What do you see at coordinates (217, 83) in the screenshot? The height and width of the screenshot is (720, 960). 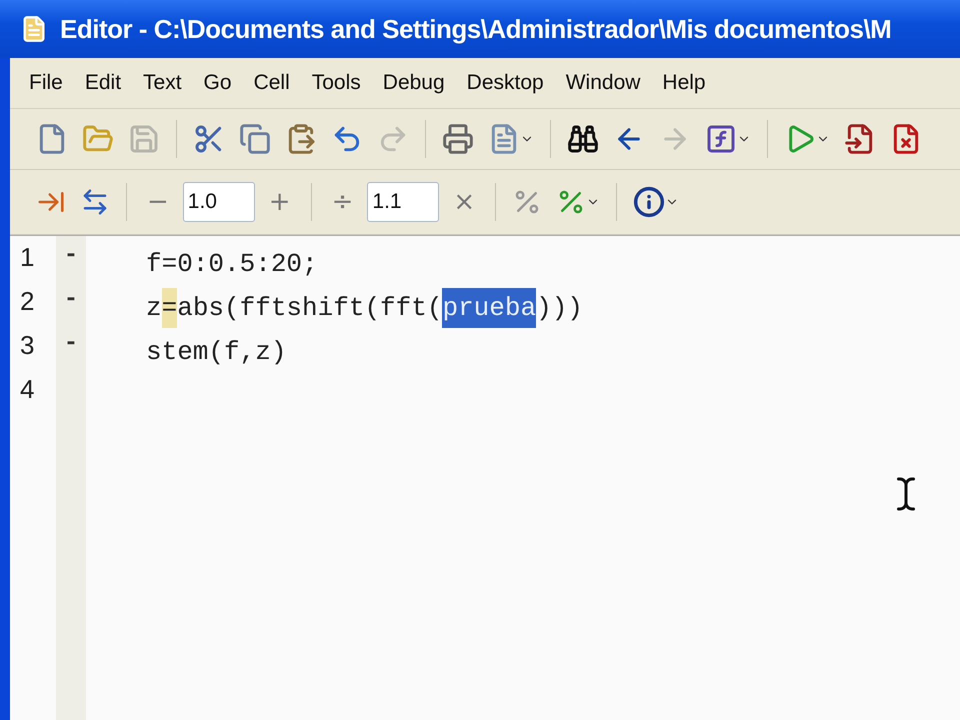 I see `menu-item: Go` at bounding box center [217, 83].